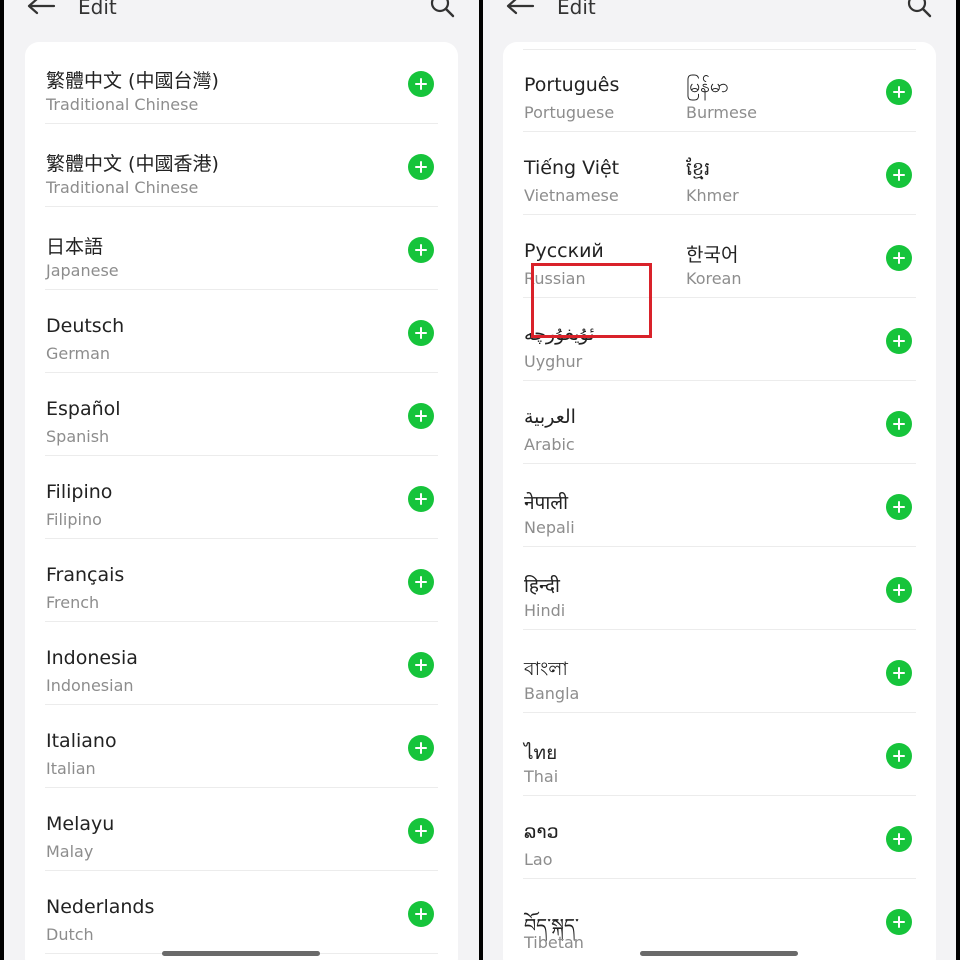  Describe the element at coordinates (698, 169) in the screenshot. I see `language-native-name-secondary: ខ្មែរ` at that location.